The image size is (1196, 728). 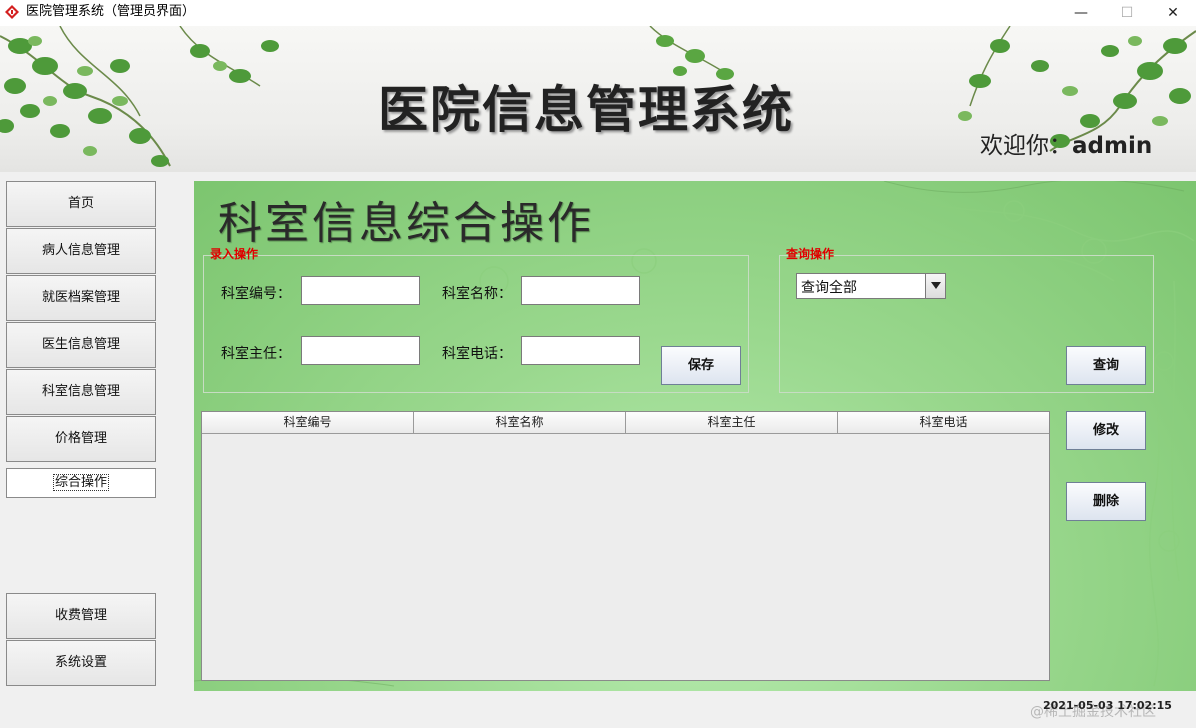 I want to click on page-title: 科室信息综合操作, so click(x=406, y=223).